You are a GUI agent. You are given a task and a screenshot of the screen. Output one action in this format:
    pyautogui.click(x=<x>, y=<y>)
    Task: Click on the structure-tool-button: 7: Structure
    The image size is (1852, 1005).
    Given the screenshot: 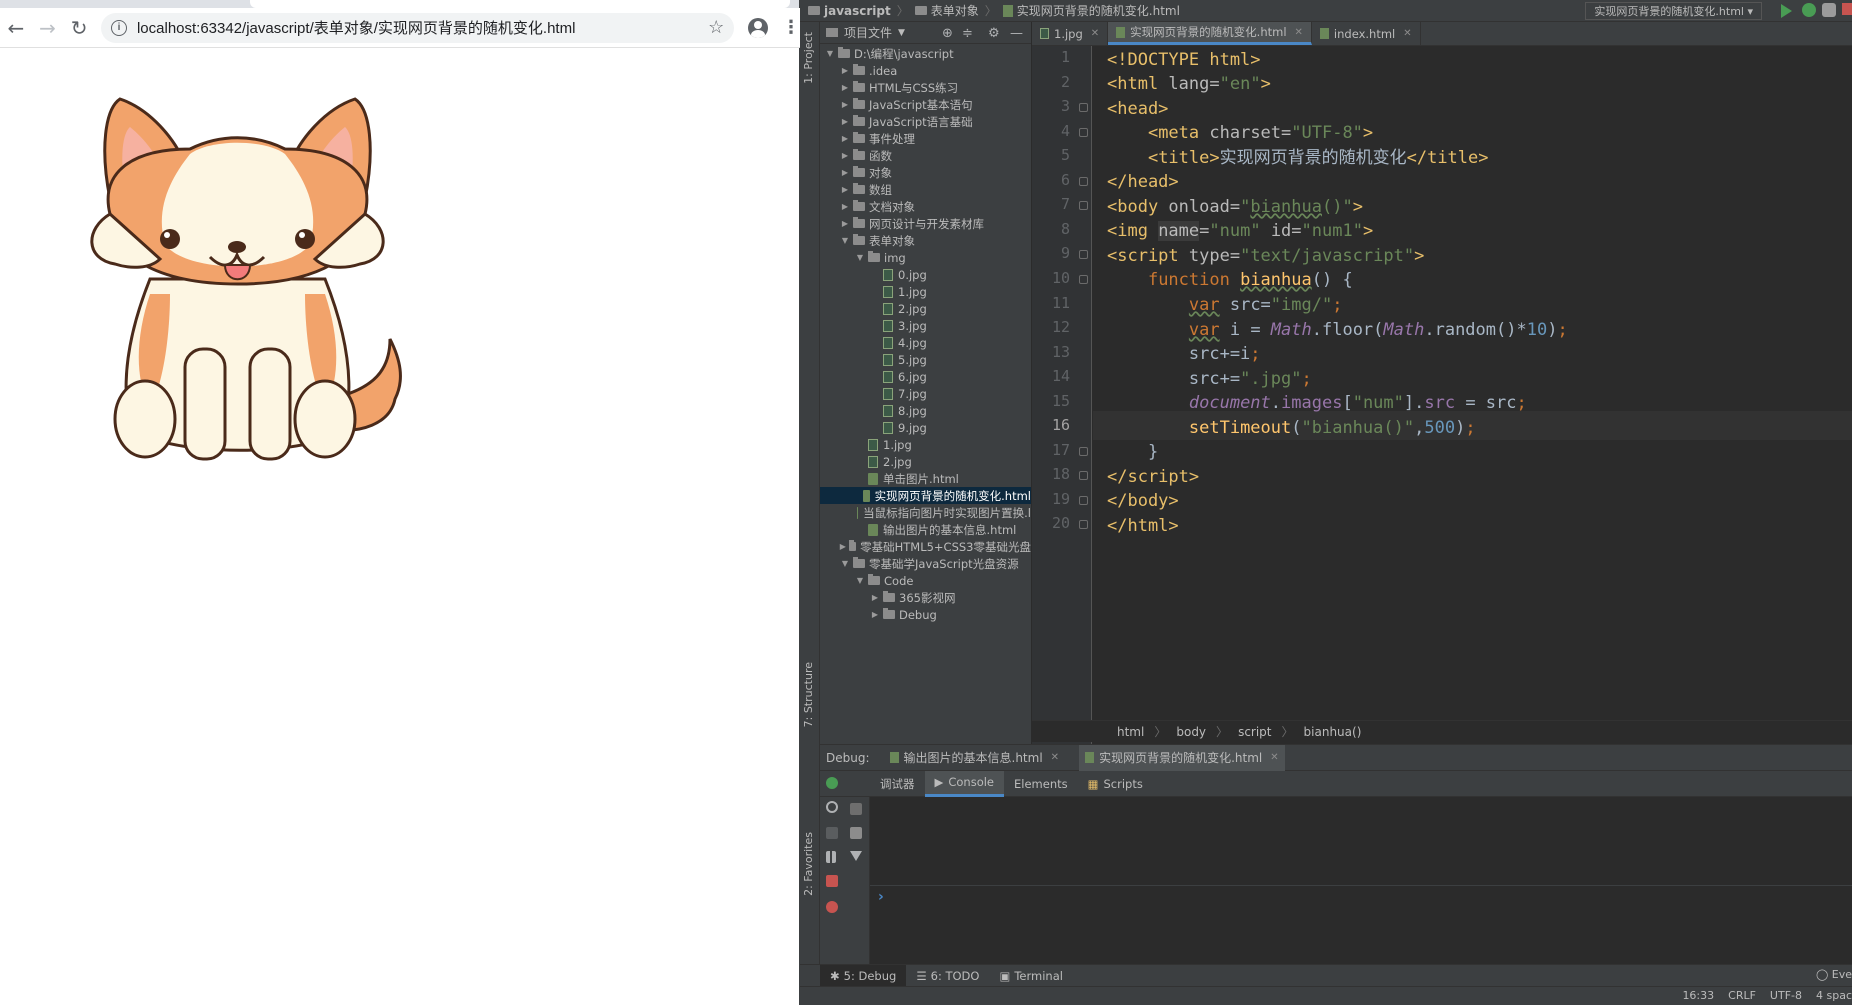 What is the action you would take?
    pyautogui.click(x=808, y=694)
    